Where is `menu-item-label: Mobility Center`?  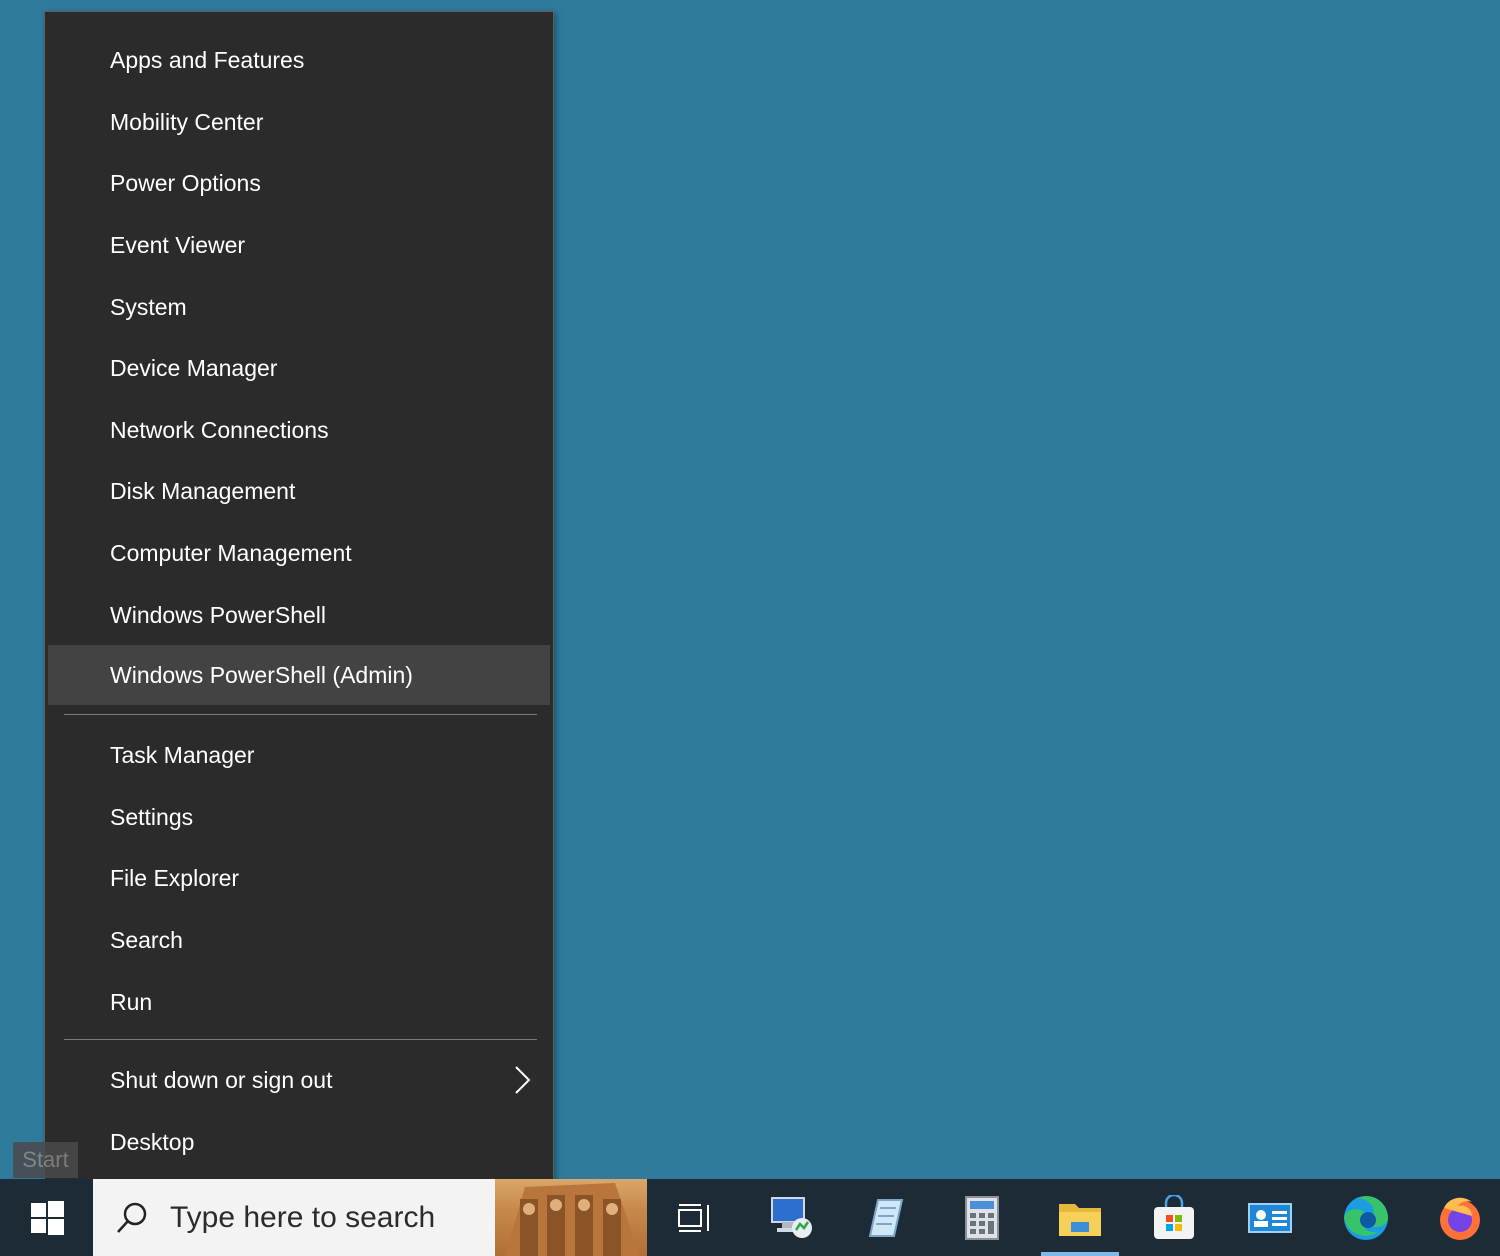
menu-item-label: Mobility Center is located at coordinates (187, 121).